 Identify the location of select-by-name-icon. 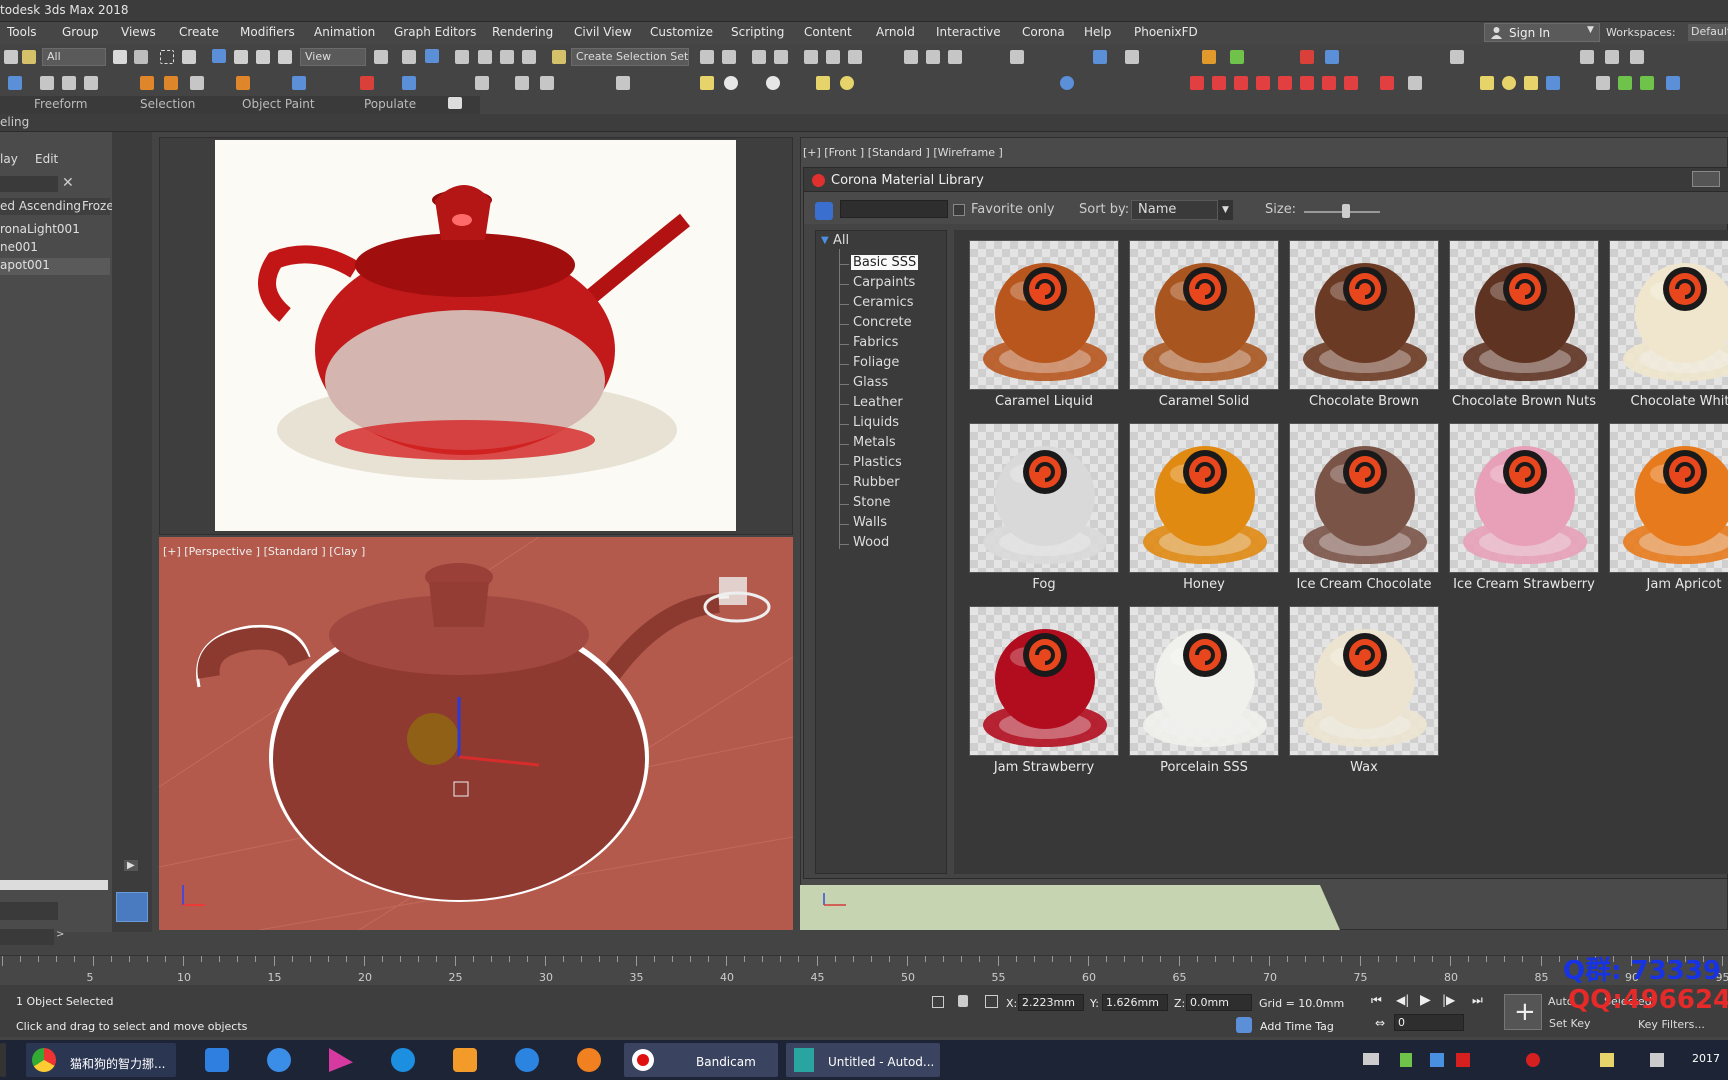
(141, 57).